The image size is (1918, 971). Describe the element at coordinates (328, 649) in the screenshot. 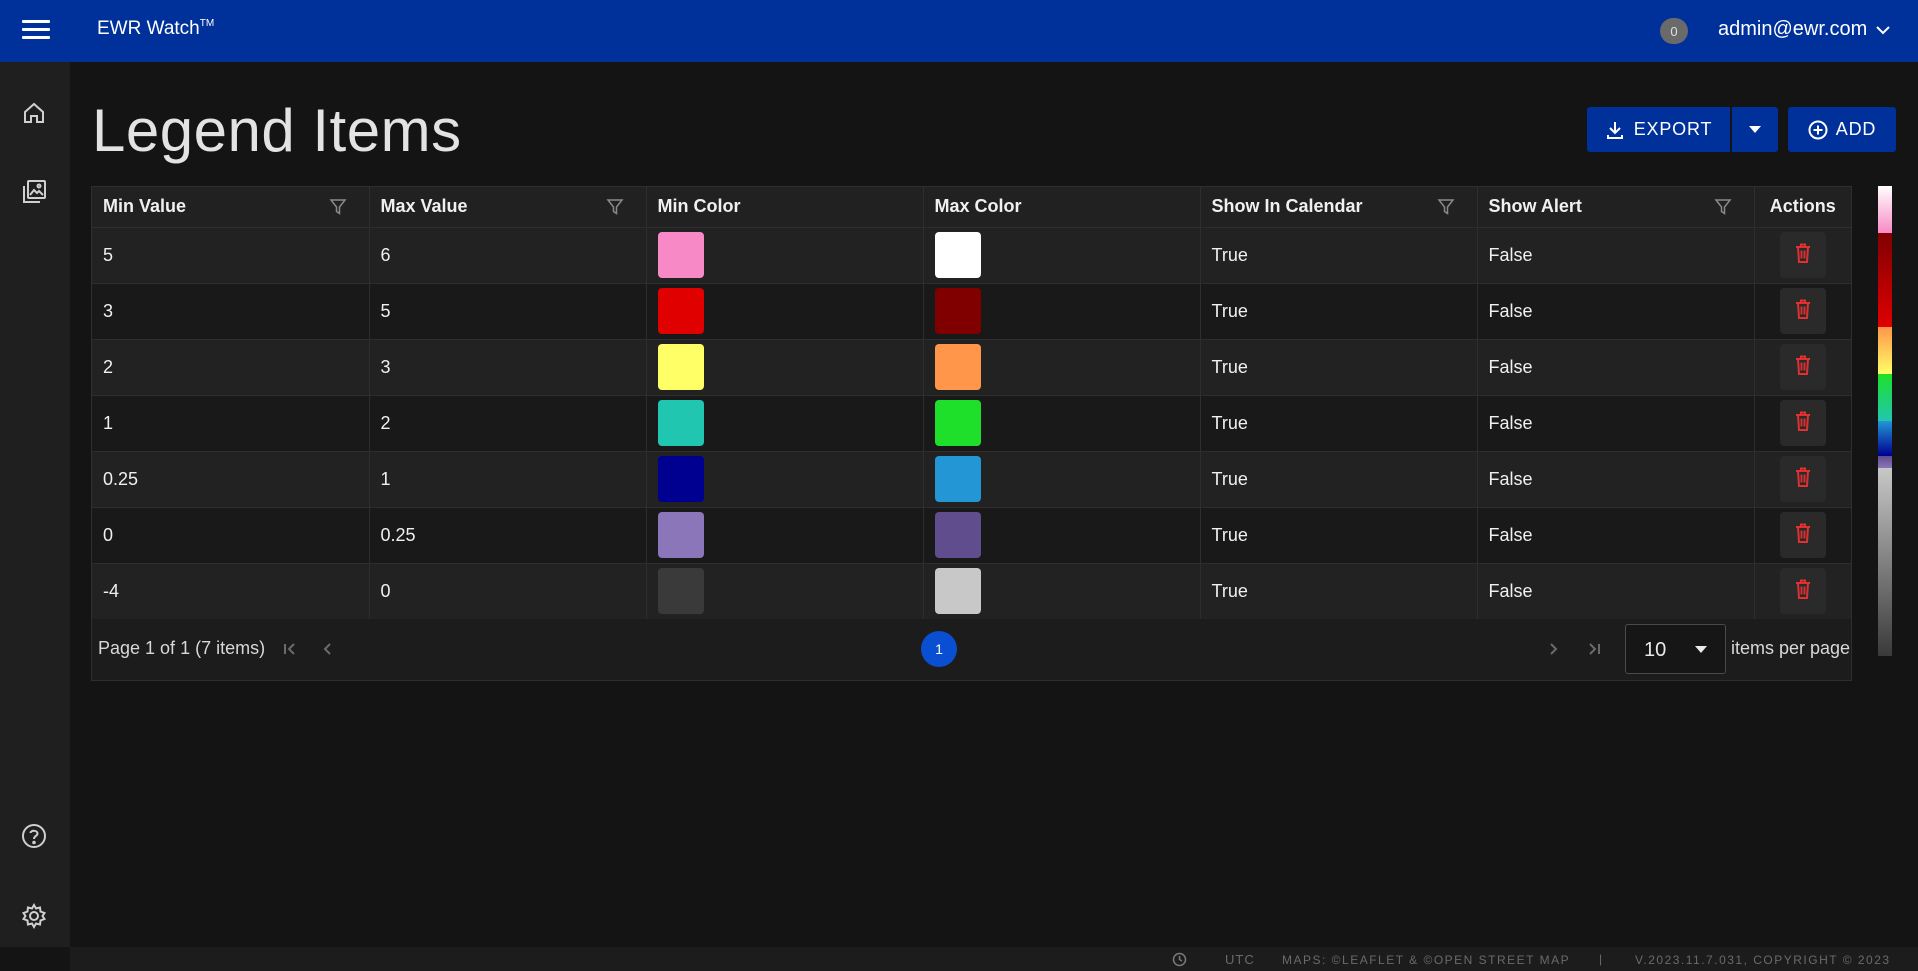

I see `prev-page-icon` at that location.